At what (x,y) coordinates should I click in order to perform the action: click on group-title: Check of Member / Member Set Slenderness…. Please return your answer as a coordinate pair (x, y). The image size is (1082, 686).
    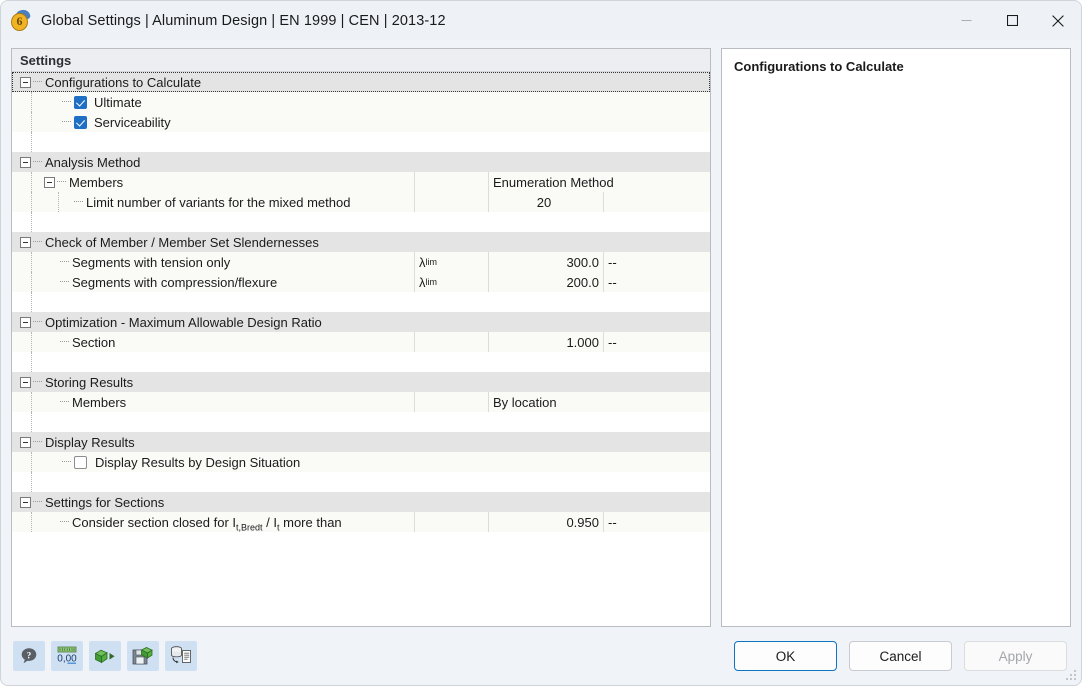
    Looking at the image, I should click on (182, 242).